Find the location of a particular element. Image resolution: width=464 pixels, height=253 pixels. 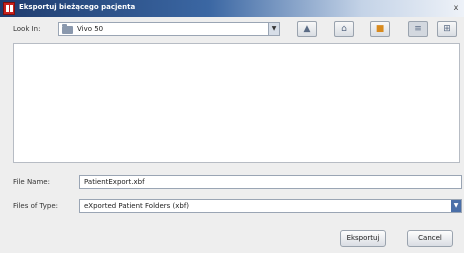

details-view-button: ⊞ is located at coordinates (447, 29).